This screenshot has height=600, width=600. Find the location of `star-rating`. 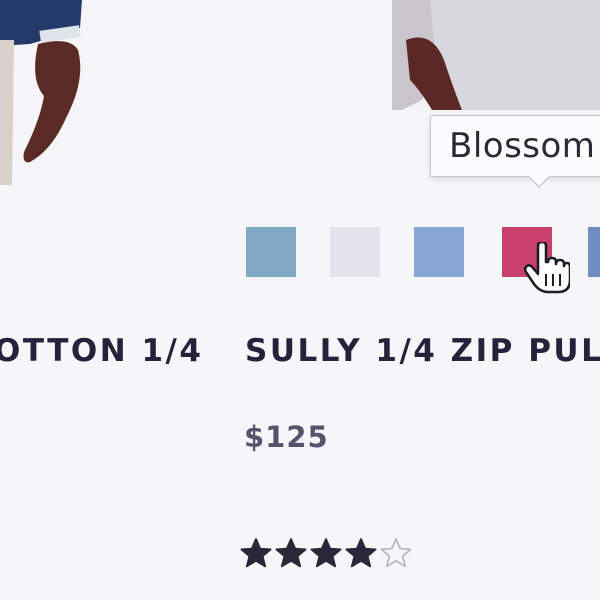

star-rating is located at coordinates (326, 553).